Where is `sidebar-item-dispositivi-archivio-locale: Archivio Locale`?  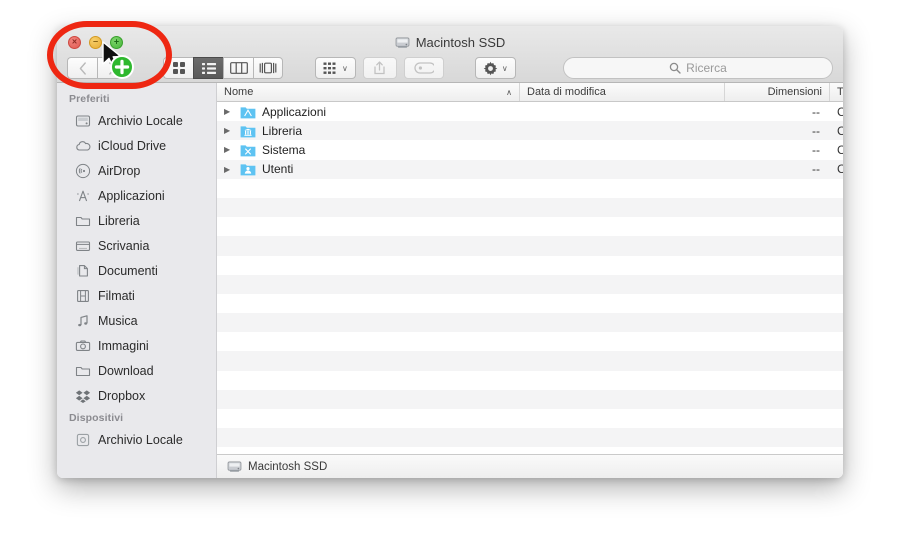
sidebar-item-dispositivi-archivio-locale: Archivio Locale is located at coordinates (136, 439).